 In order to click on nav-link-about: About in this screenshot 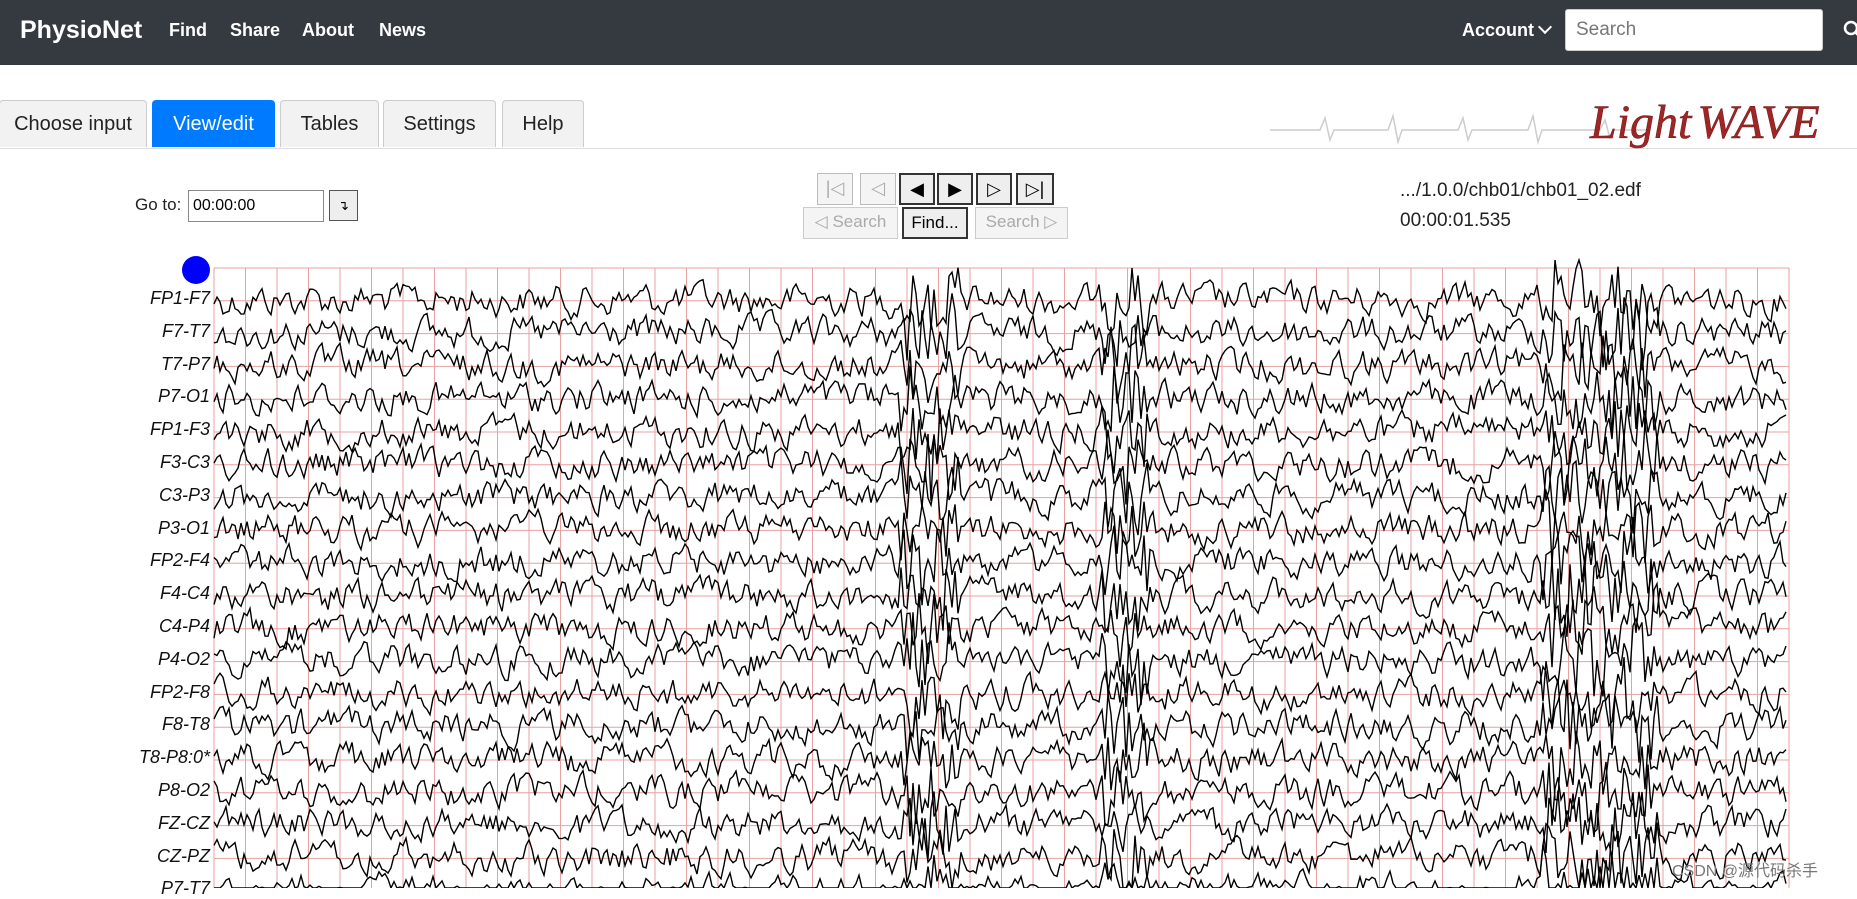, I will do `click(328, 30)`.